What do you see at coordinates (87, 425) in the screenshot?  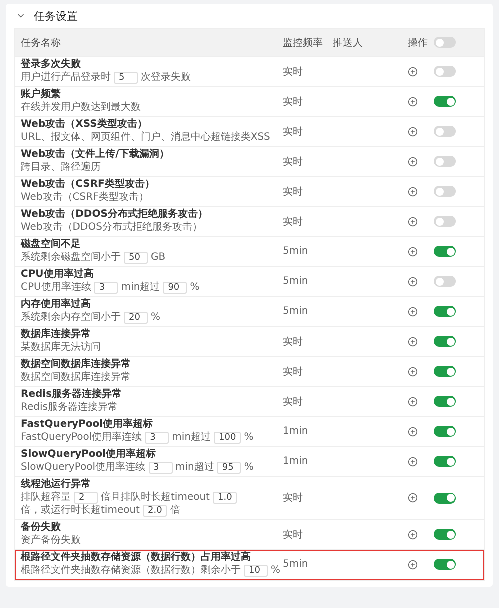 I see `task-name: FastQueryPool使用率超标` at bounding box center [87, 425].